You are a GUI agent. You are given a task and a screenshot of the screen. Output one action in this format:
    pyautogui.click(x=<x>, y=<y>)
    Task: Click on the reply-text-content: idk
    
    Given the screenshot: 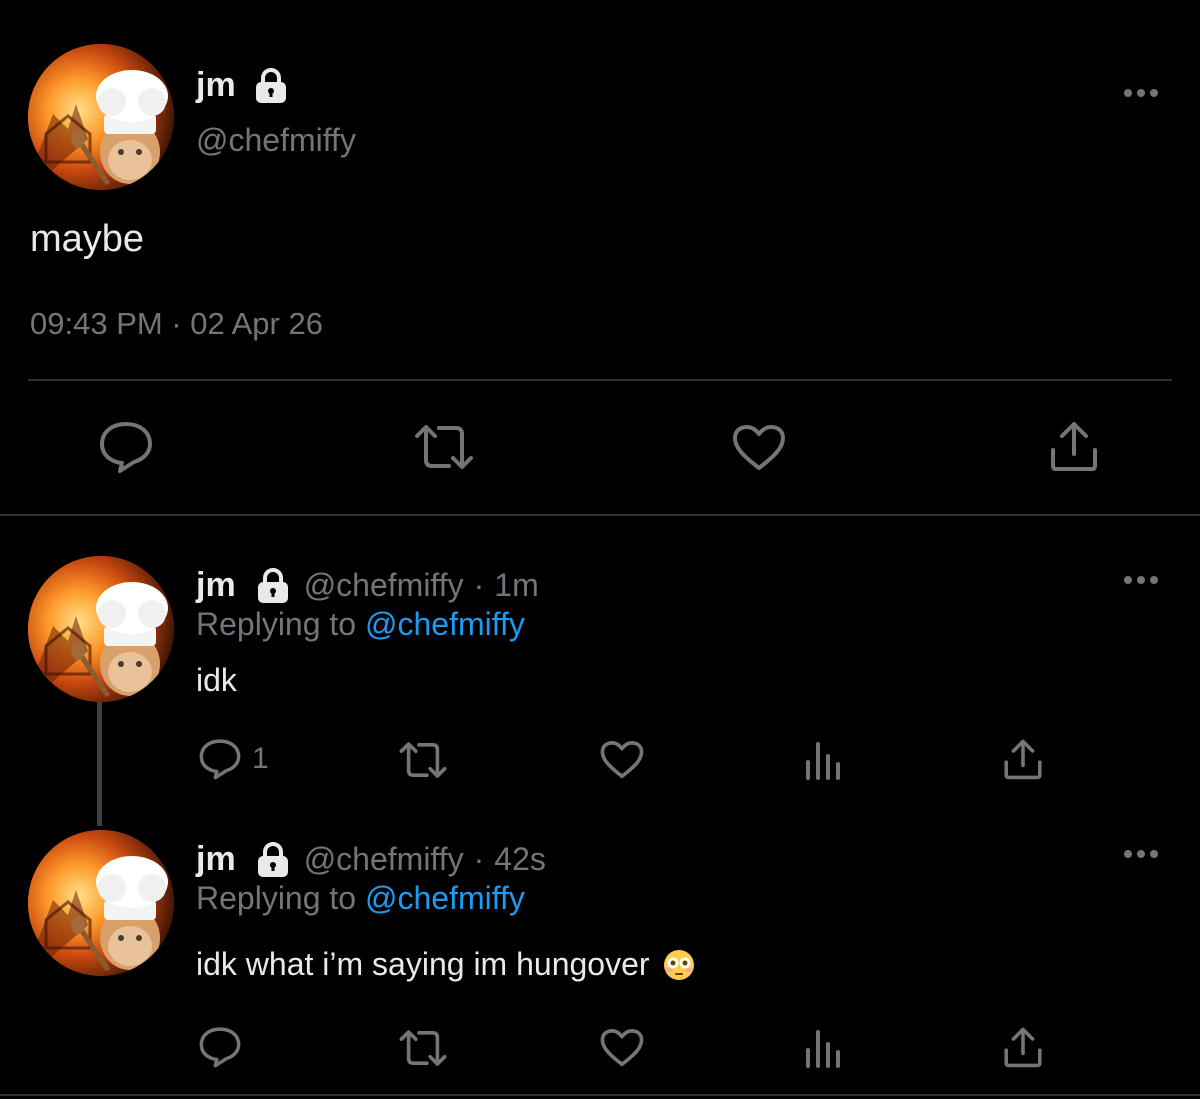 What is the action you would take?
    pyautogui.click(x=216, y=680)
    